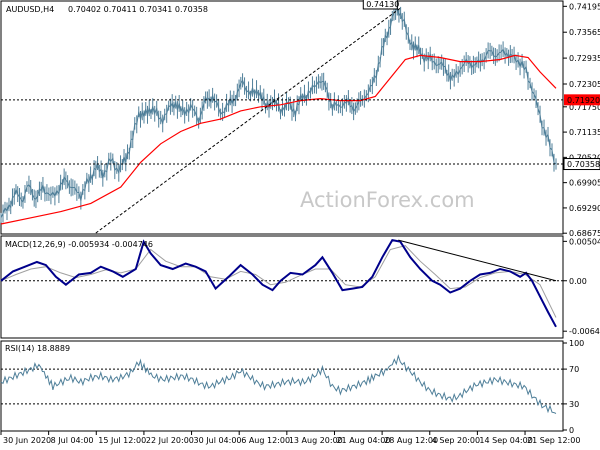 The height and width of the screenshot is (450, 600). What do you see at coordinates (27, 440) in the screenshot?
I see `x-tick-label: 30 Jun 2020` at bounding box center [27, 440].